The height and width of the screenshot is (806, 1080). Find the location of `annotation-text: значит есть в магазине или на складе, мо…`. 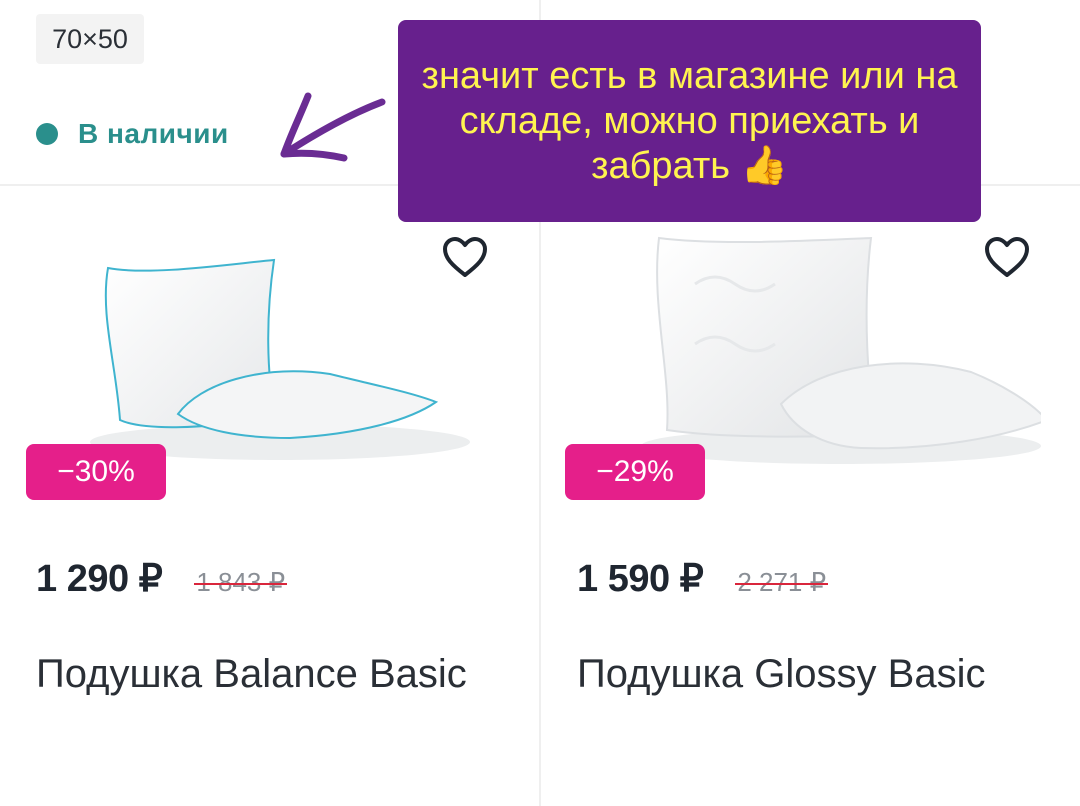

annotation-text: значит есть в магазине или на складе, мо… is located at coordinates (689, 120).